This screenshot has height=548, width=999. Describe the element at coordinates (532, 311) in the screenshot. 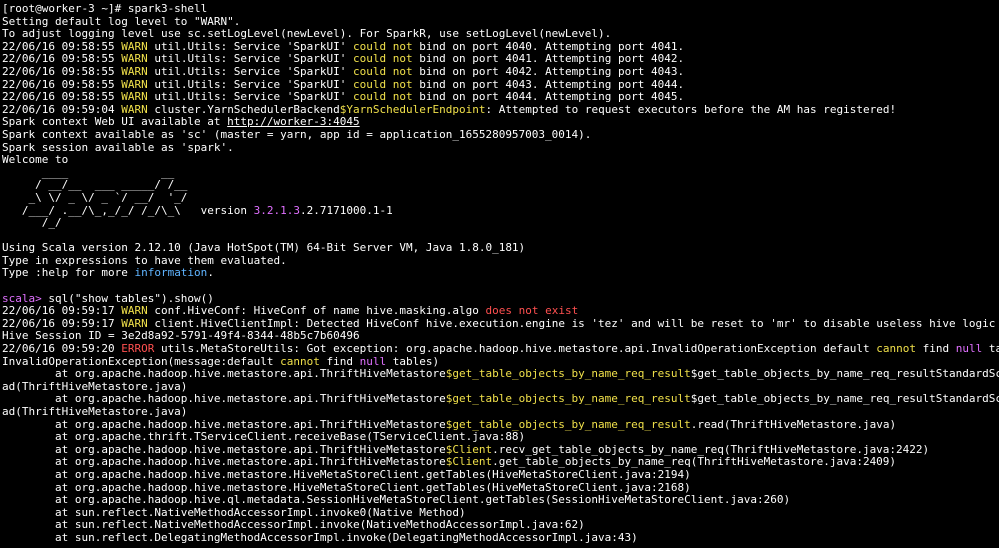

I see `error-text: does not exist` at that location.